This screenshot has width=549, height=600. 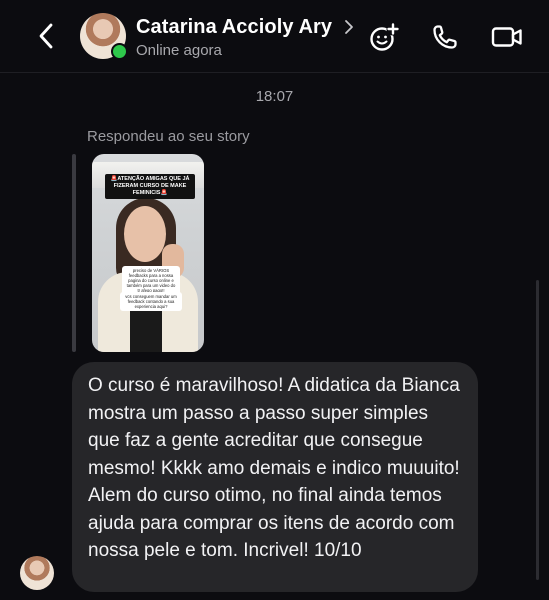 I want to click on phone-icon, so click(x=445, y=37).